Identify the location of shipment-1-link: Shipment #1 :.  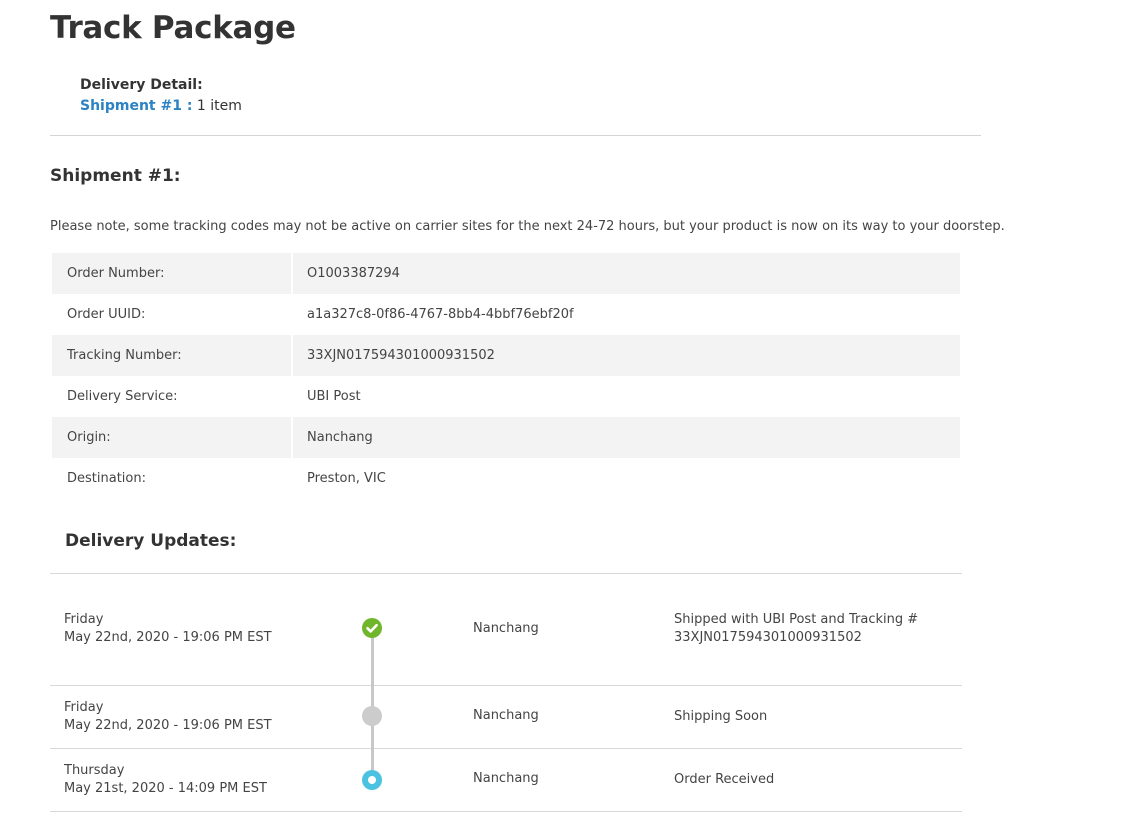
(136, 106).